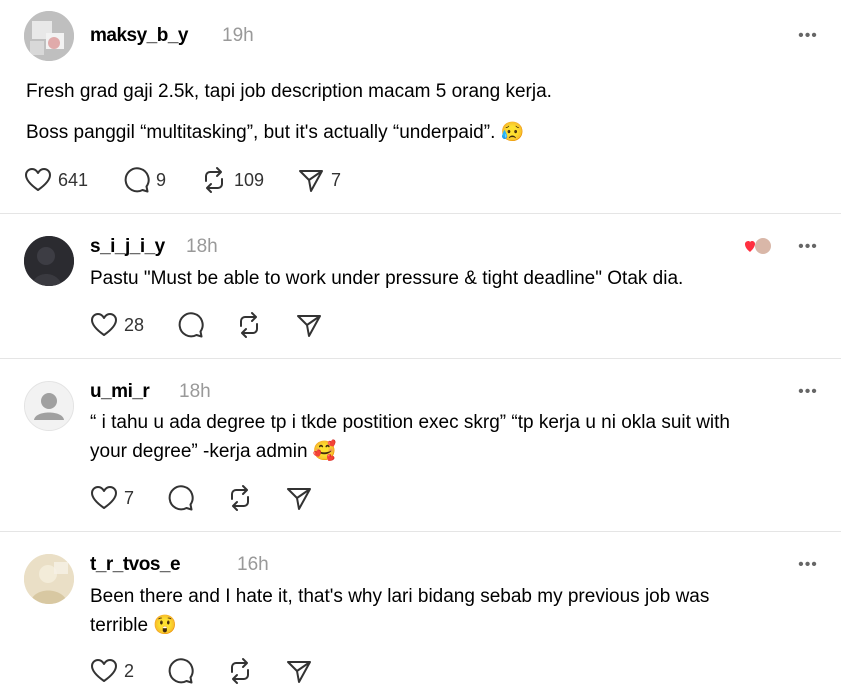 Image resolution: width=841 pixels, height=690 pixels. What do you see at coordinates (215, 325) in the screenshot?
I see `post-actions: 28` at bounding box center [215, 325].